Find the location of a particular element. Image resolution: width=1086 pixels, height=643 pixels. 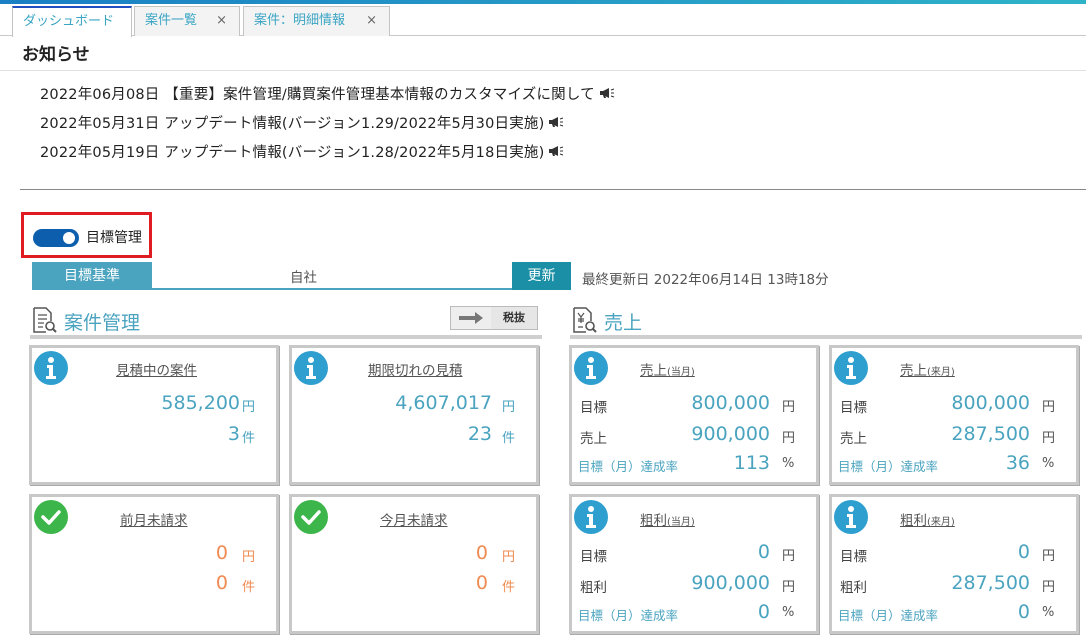

last-updated-text: 最終更新日 2022年06月14日 13時18分 is located at coordinates (705, 280).